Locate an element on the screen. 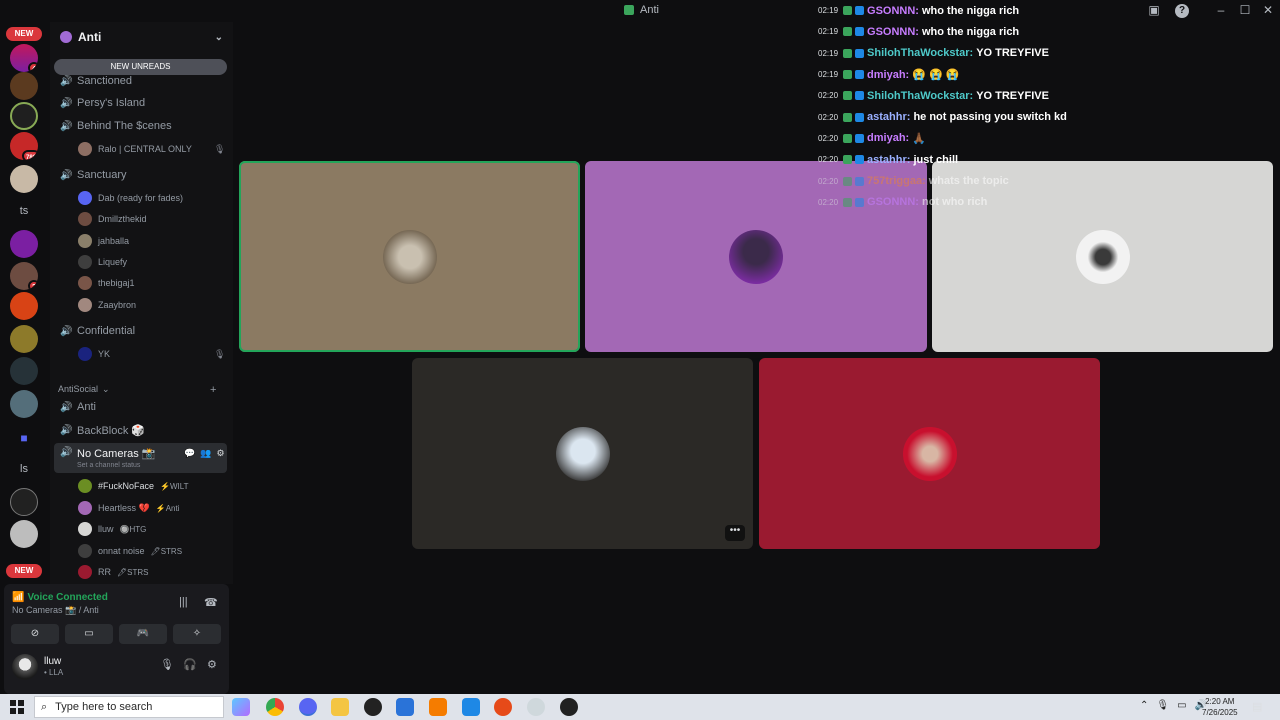 The height and width of the screenshot is (720, 1280). windows-start-icon is located at coordinates (17, 707).